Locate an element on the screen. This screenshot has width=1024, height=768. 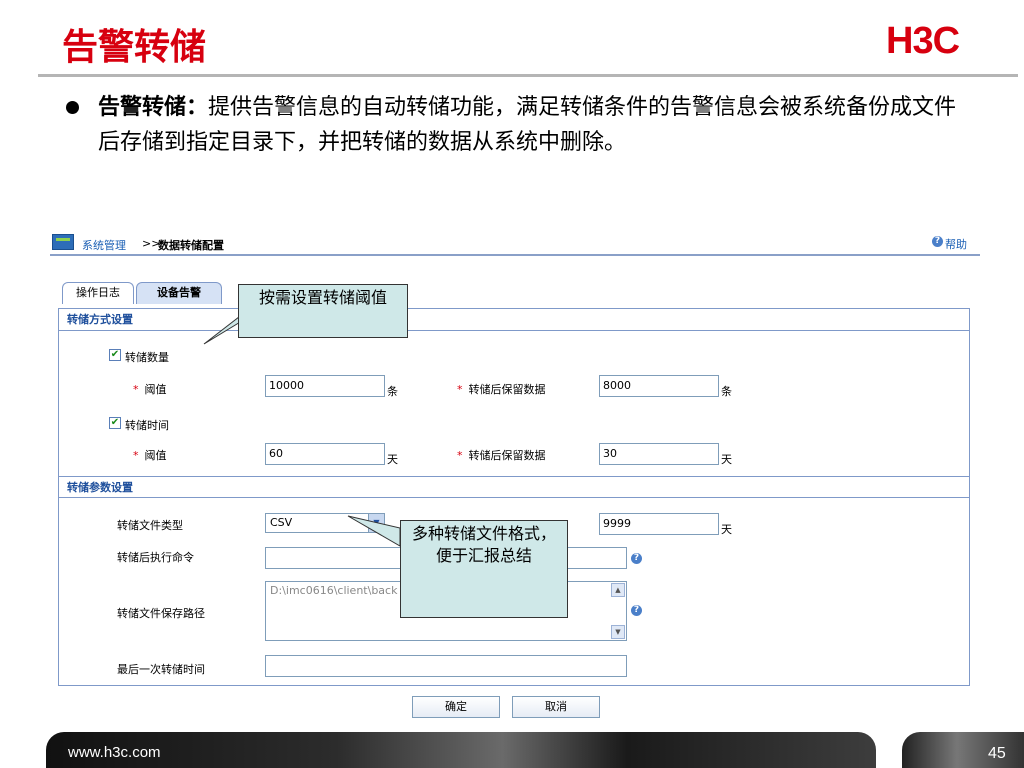
help-icon: ? is located at coordinates (937, 241).